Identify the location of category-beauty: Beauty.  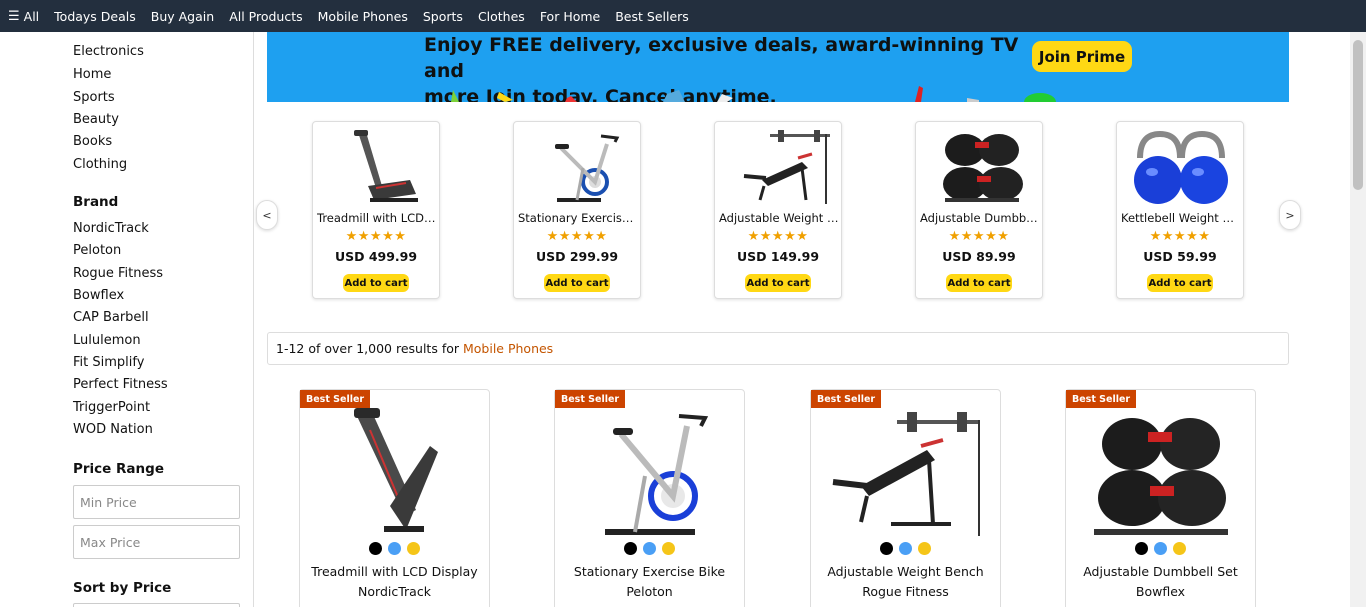
(96, 119).